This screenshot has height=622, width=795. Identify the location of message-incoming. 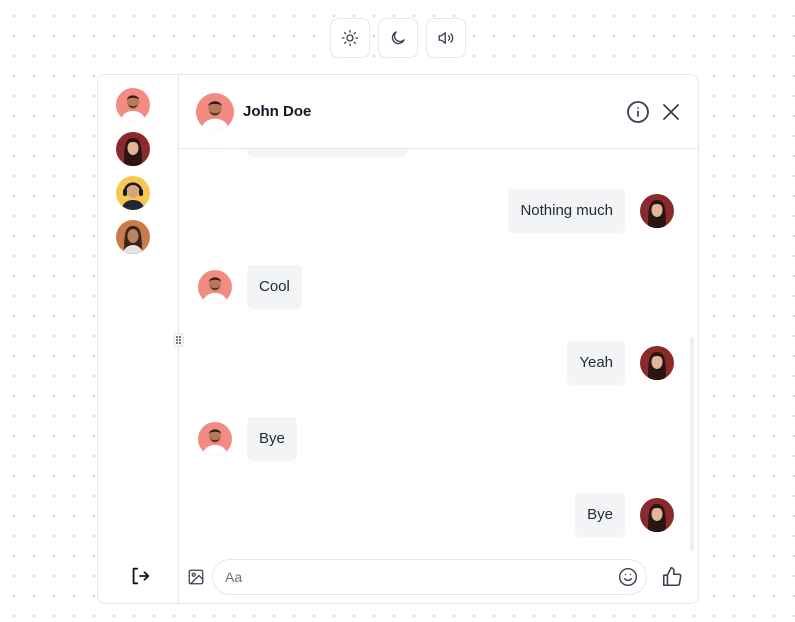
(302, 153).